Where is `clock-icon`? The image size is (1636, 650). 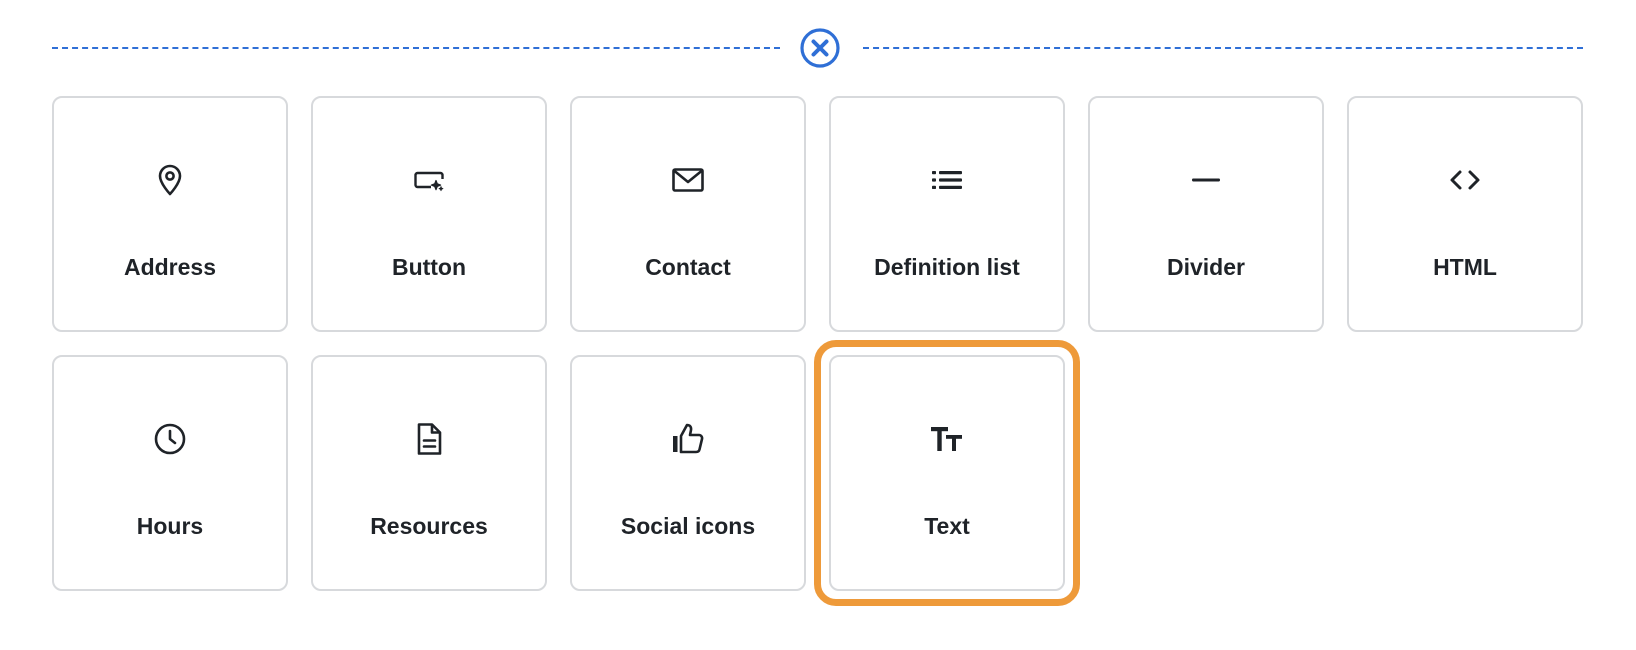
clock-icon is located at coordinates (170, 439).